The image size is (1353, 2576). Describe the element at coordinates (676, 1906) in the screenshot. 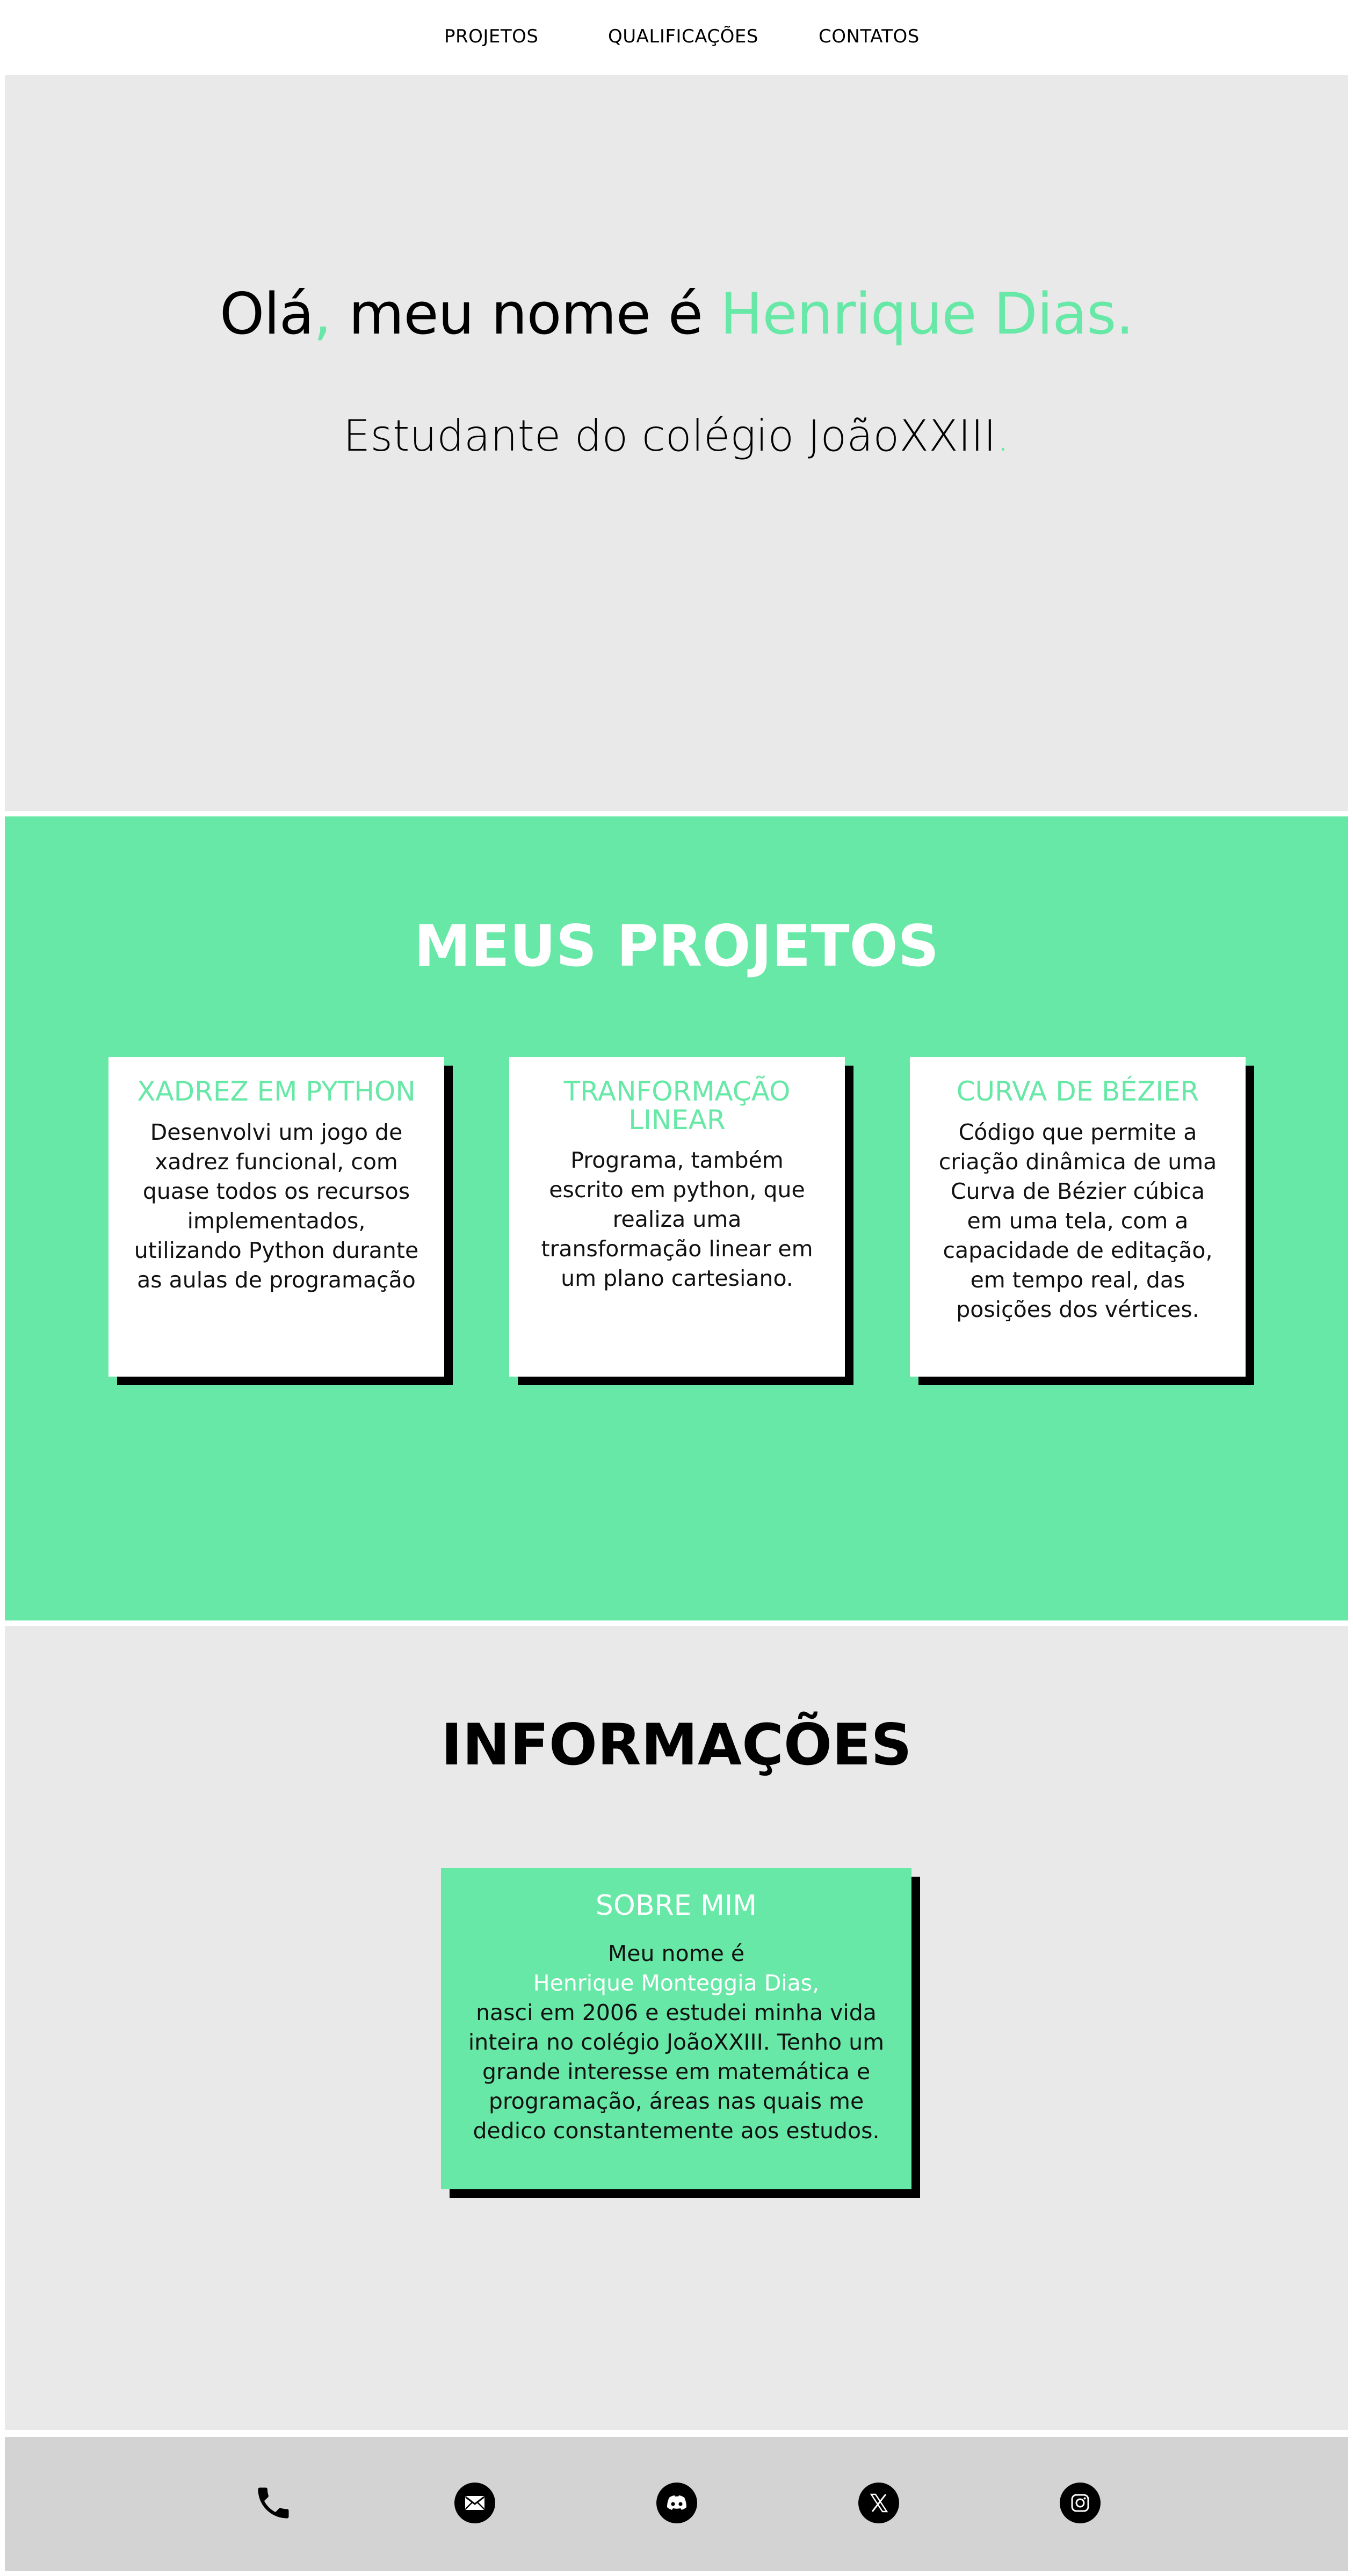

I see `about-title: SOBRE MIM` at that location.